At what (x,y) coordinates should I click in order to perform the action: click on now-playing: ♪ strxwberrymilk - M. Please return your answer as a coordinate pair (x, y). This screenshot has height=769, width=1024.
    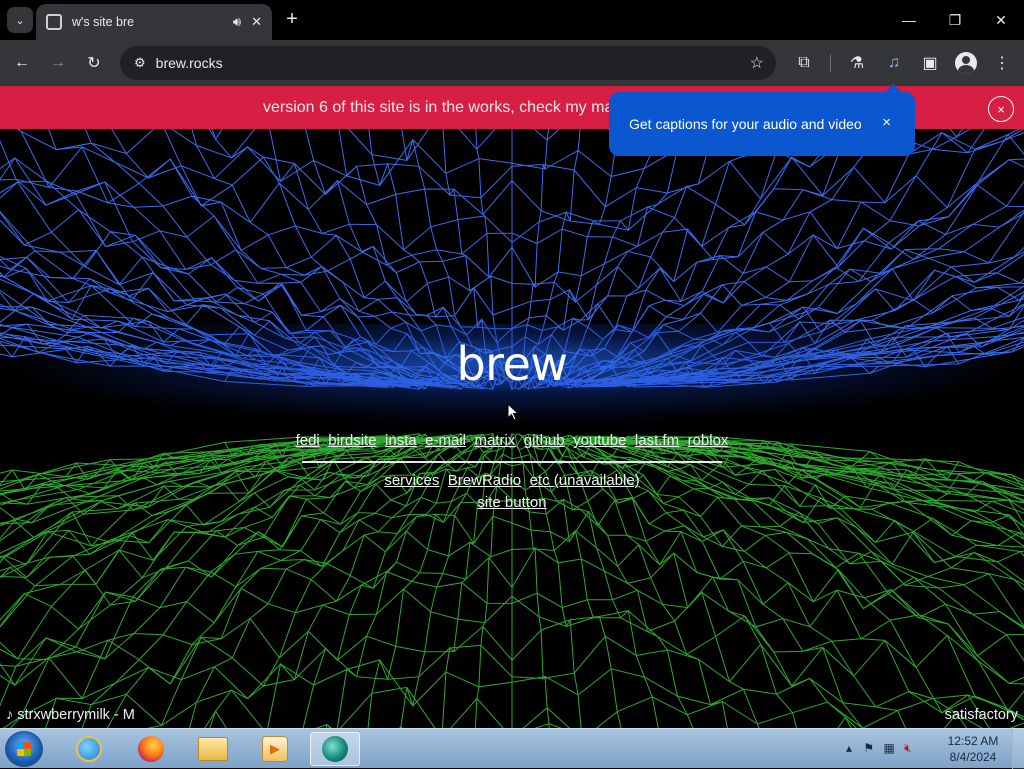
    Looking at the image, I should click on (70, 715).